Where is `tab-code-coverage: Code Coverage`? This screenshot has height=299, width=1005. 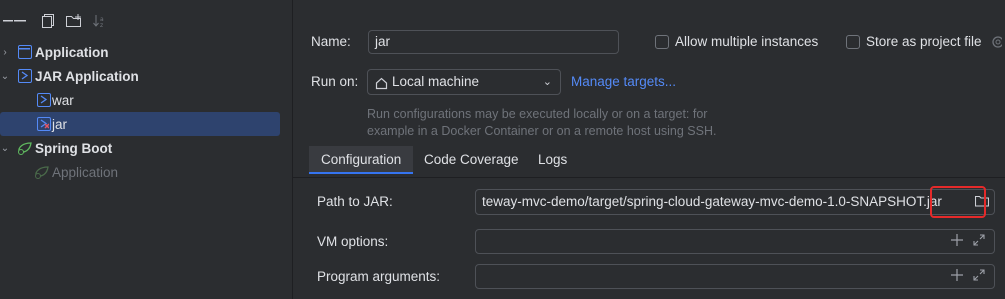
tab-code-coverage: Code Coverage is located at coordinates (471, 160).